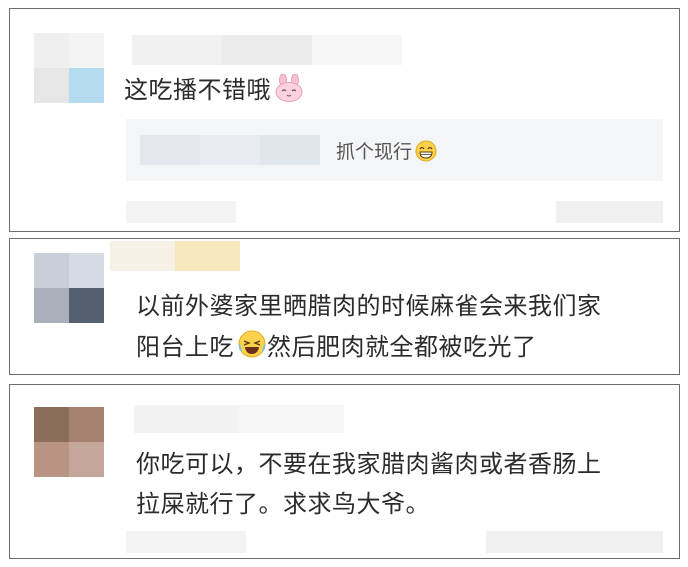  I want to click on reply-text: 抓个现行, so click(386, 152).